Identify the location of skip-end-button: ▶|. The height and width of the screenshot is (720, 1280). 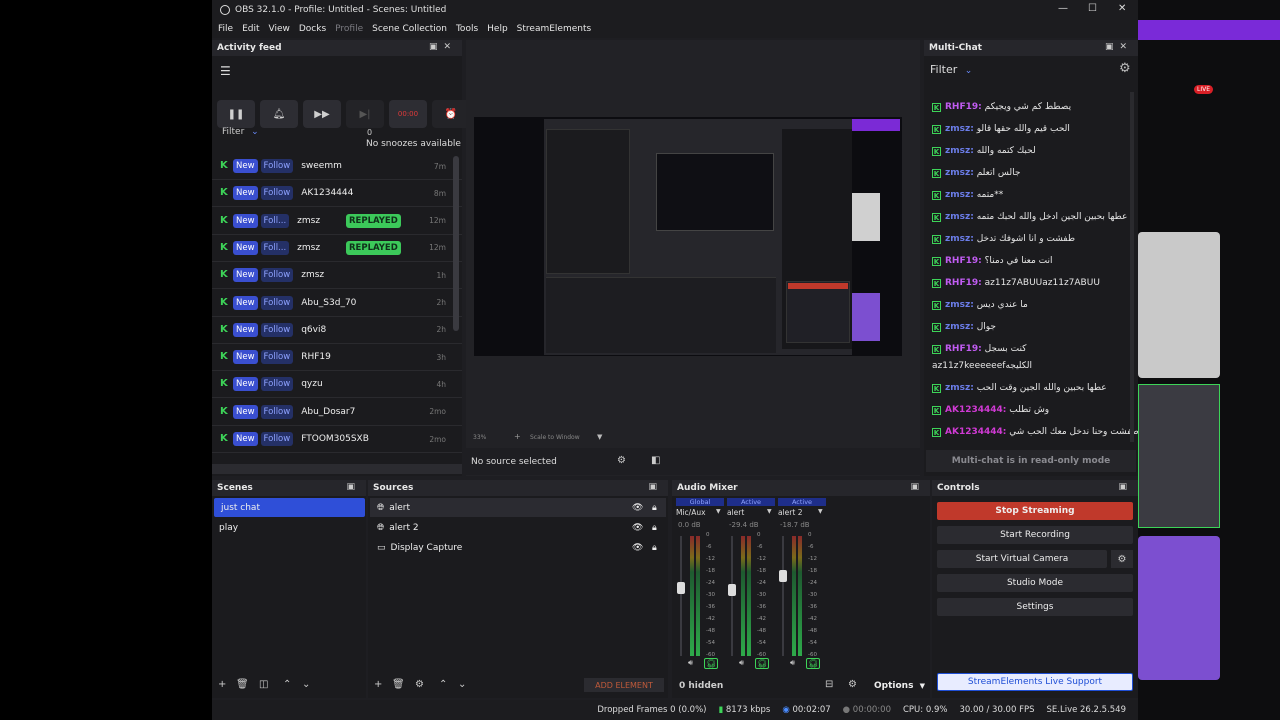
(365, 114).